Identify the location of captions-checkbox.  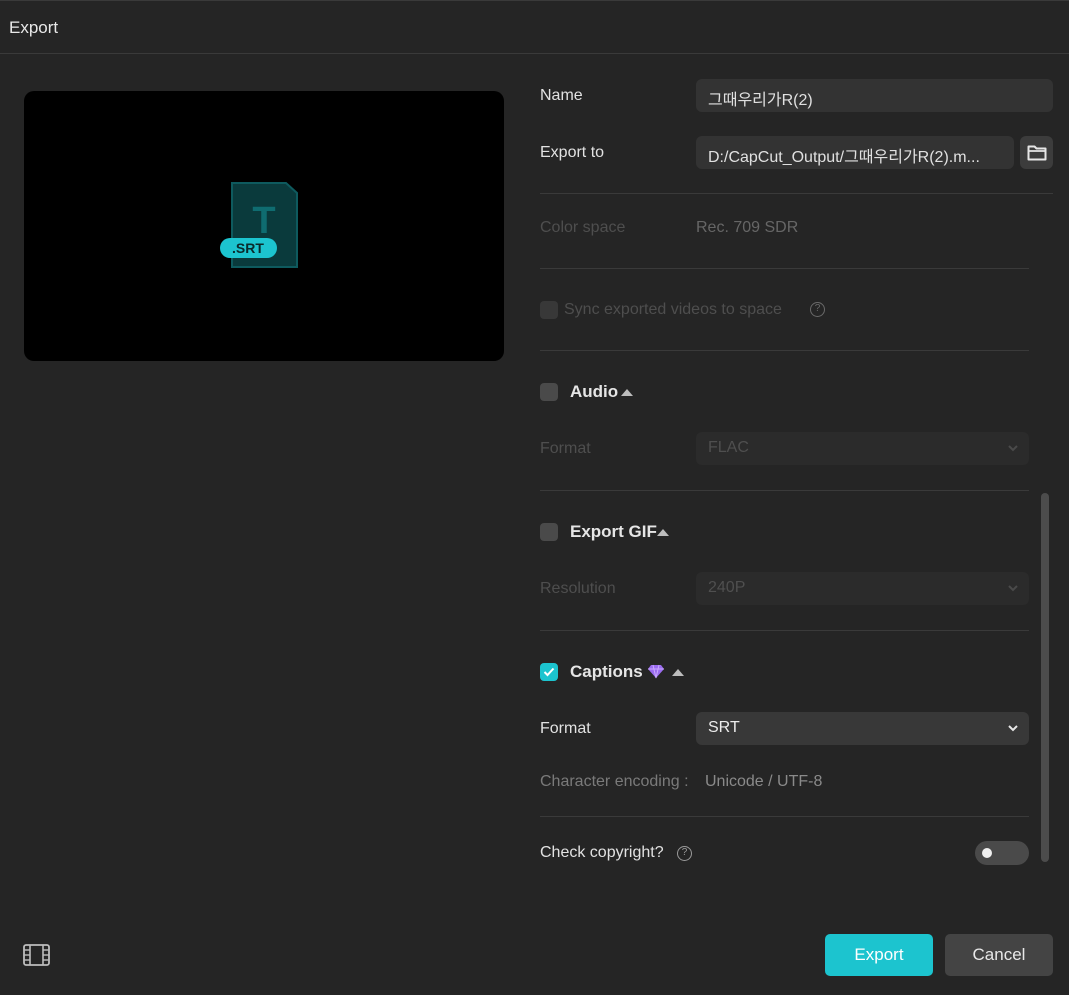
(549, 672).